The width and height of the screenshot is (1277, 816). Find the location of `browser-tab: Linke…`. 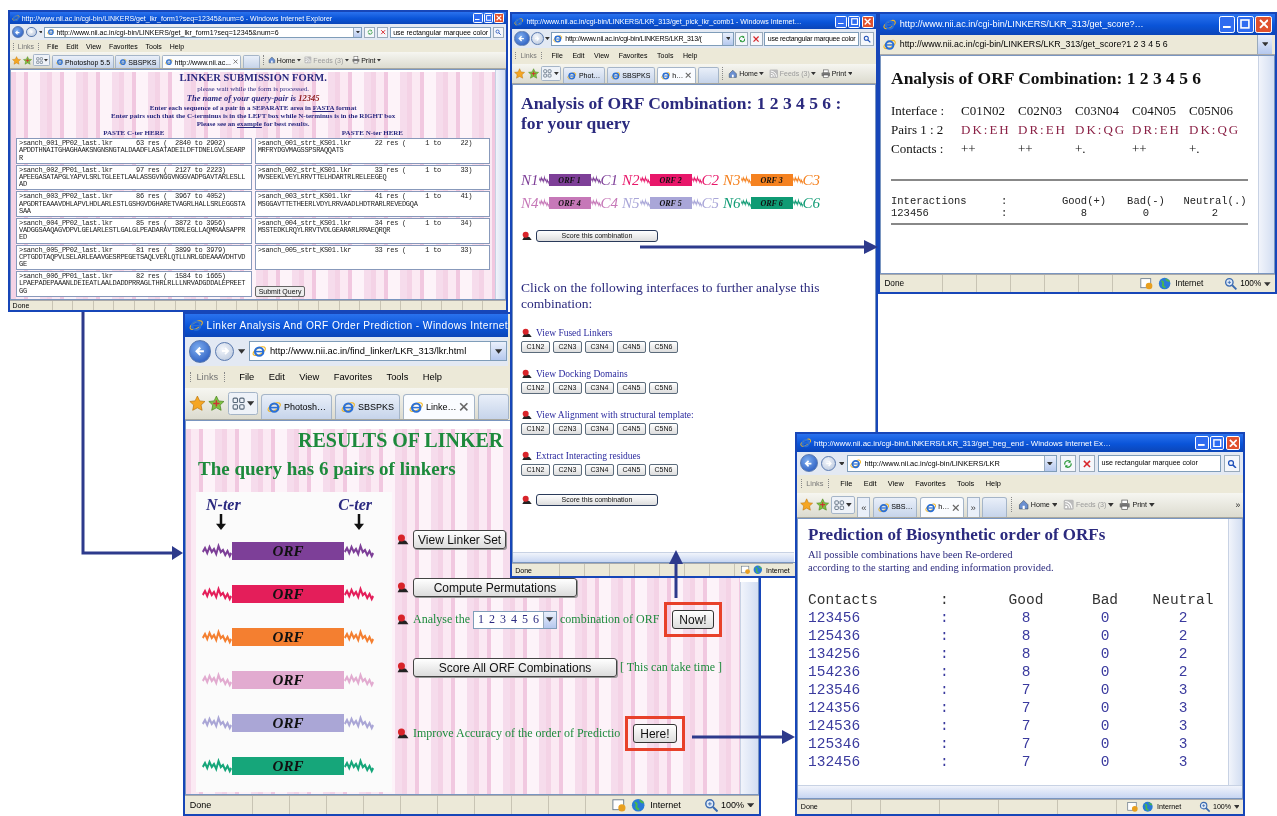

browser-tab: Linke… is located at coordinates (438, 406).